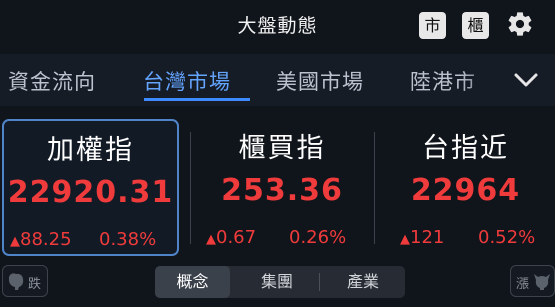 This screenshot has height=307, width=555. Describe the element at coordinates (35, 284) in the screenshot. I see `fall-label: 跌` at that location.